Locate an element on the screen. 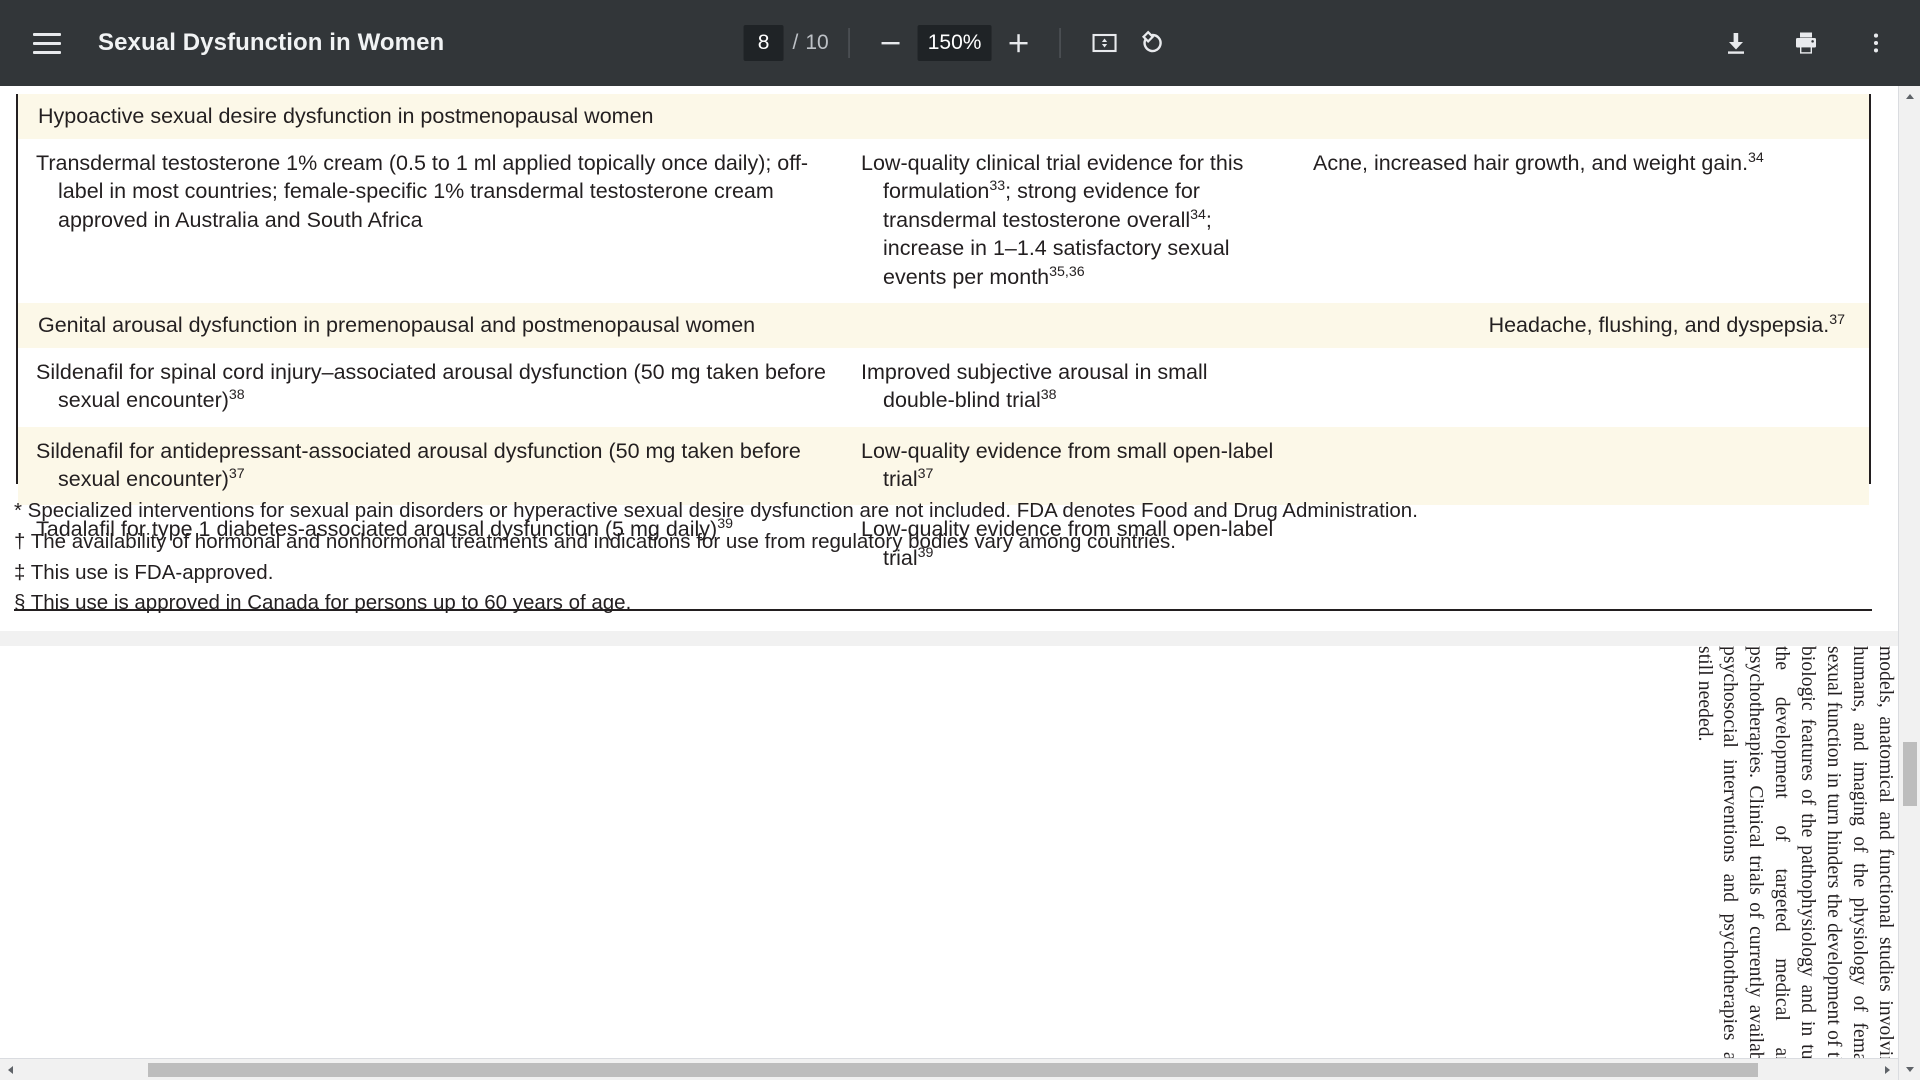  page-and-zoom-controls: 8 / 10 150% is located at coordinates (960, 43).